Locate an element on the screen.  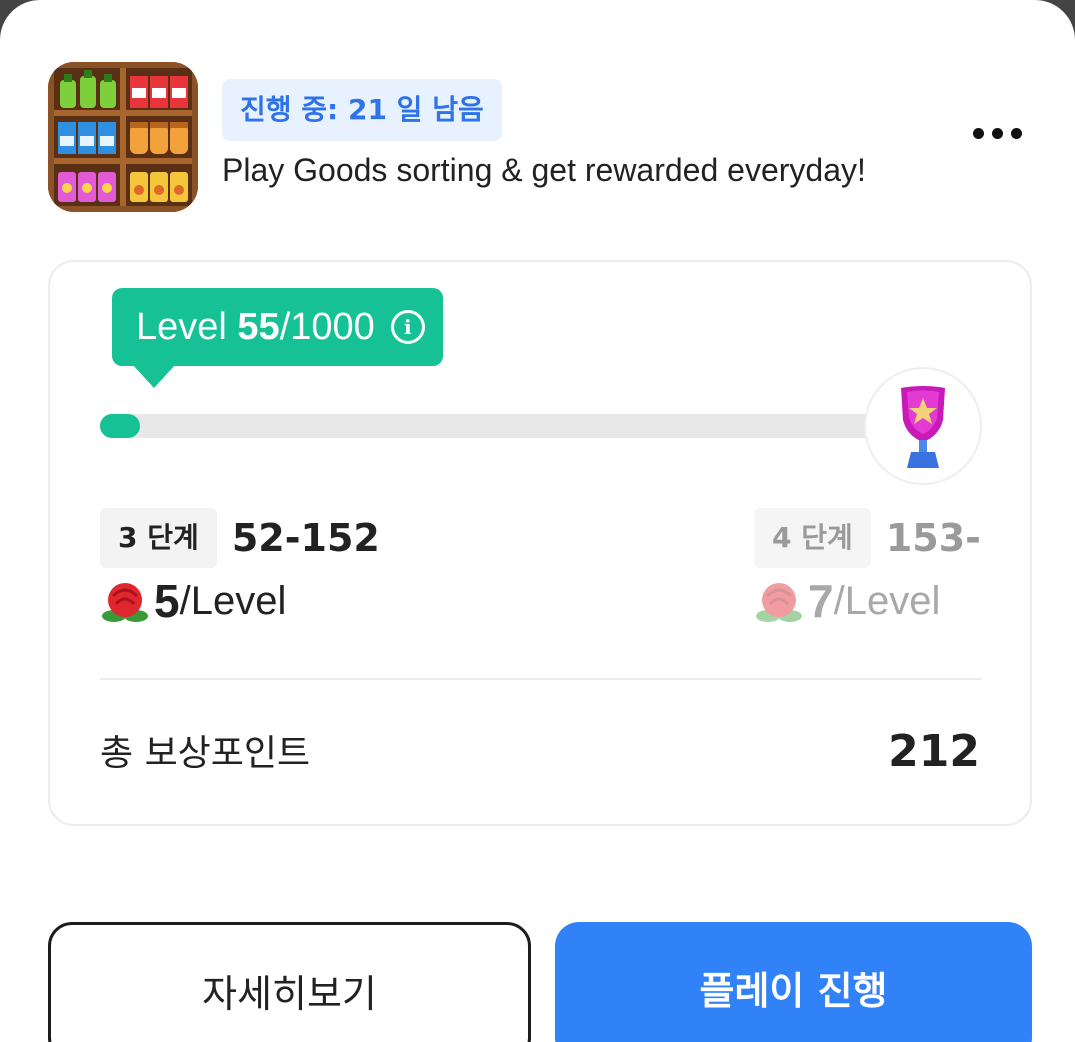
divider is located at coordinates (541, 679).